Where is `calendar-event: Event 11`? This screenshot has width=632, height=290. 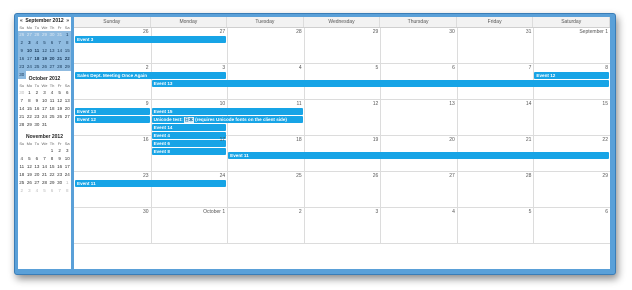 calendar-event: Event 11 is located at coordinates (151, 183).